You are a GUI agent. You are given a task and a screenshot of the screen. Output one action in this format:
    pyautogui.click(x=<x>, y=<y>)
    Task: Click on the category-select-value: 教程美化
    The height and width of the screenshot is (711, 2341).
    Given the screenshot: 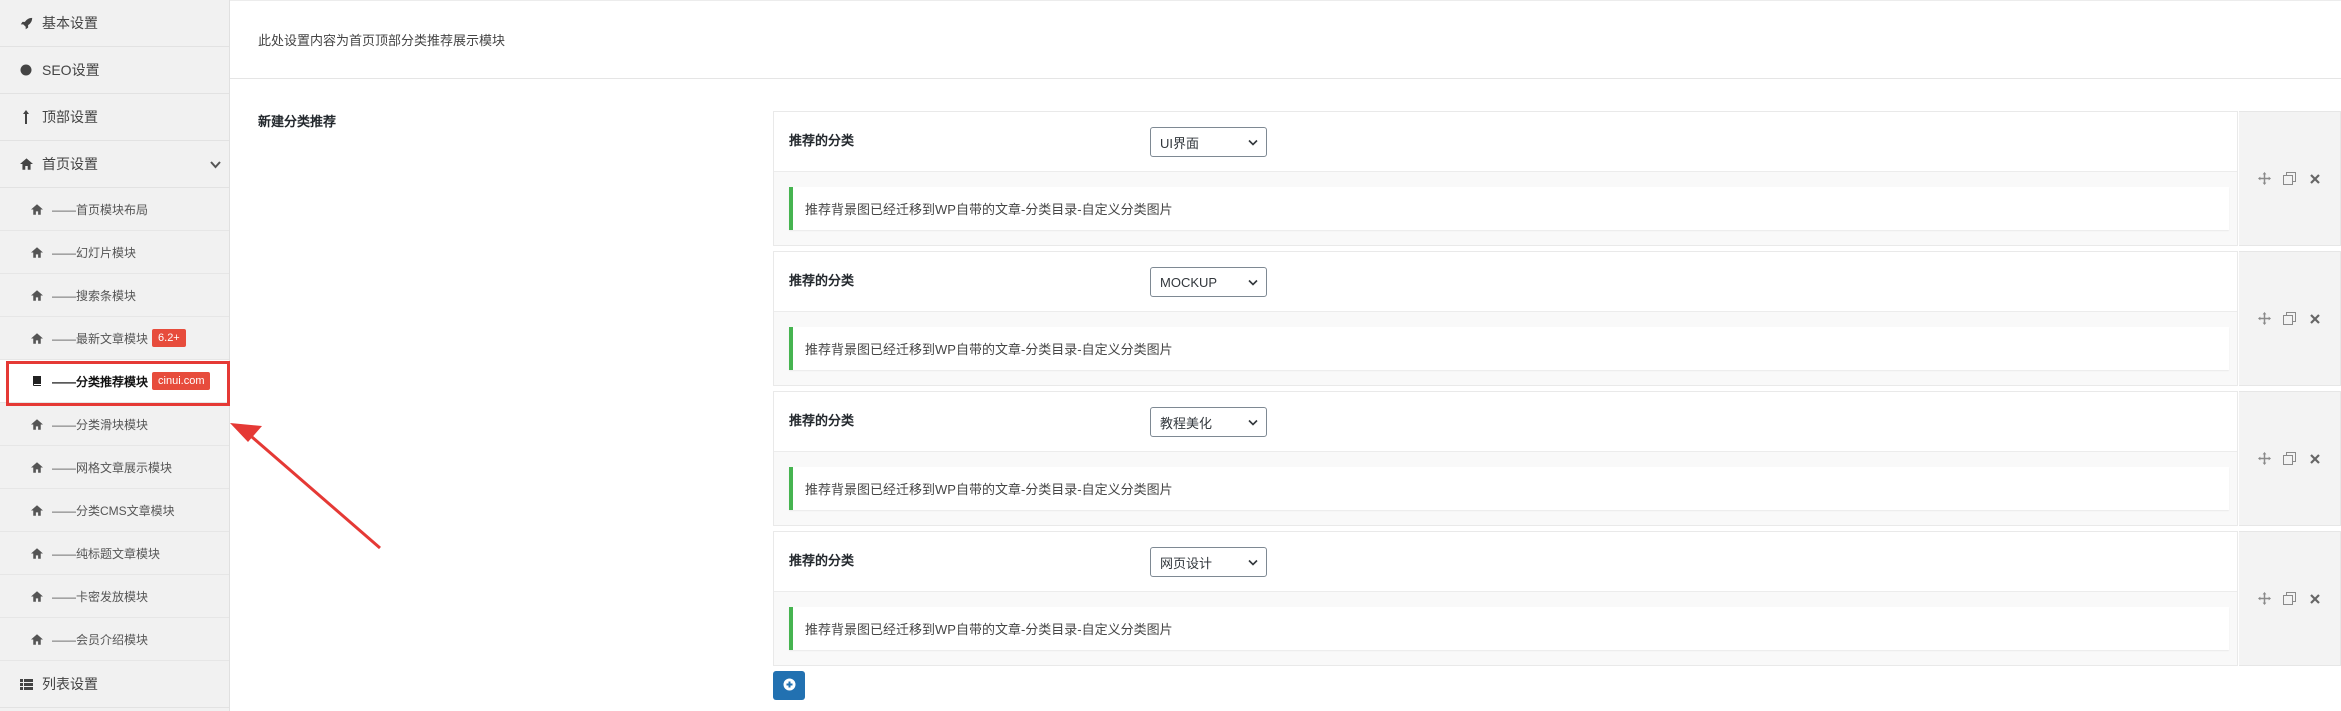 What is the action you would take?
    pyautogui.click(x=1186, y=423)
    